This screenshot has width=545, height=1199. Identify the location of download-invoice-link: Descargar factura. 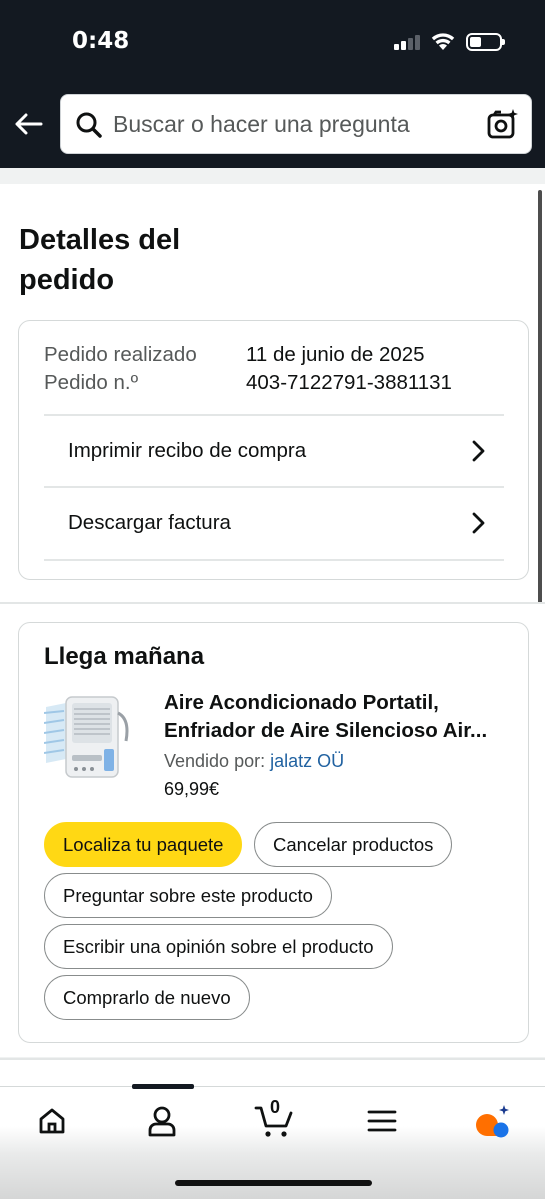
(274, 522).